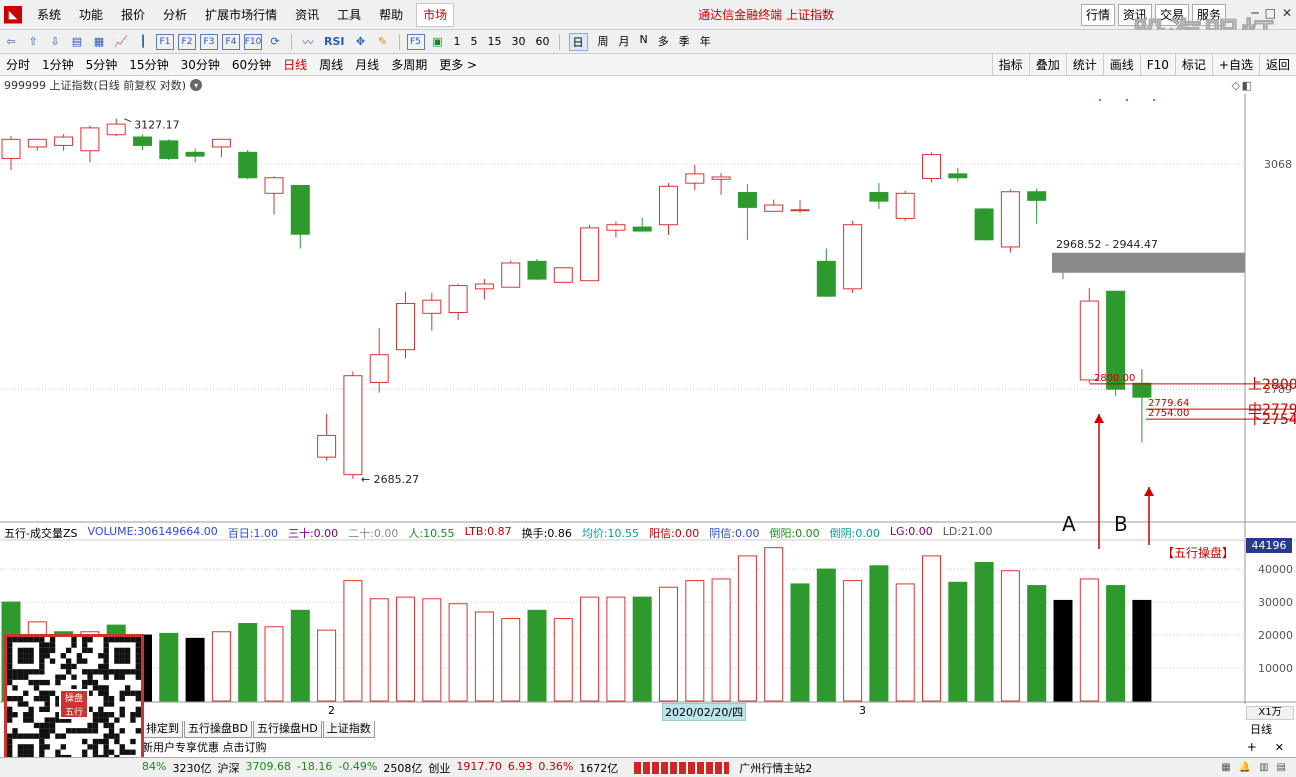 Image resolution: width=1296 pixels, height=777 pixels. I want to click on menu-item-2: 报价, so click(133, 15).